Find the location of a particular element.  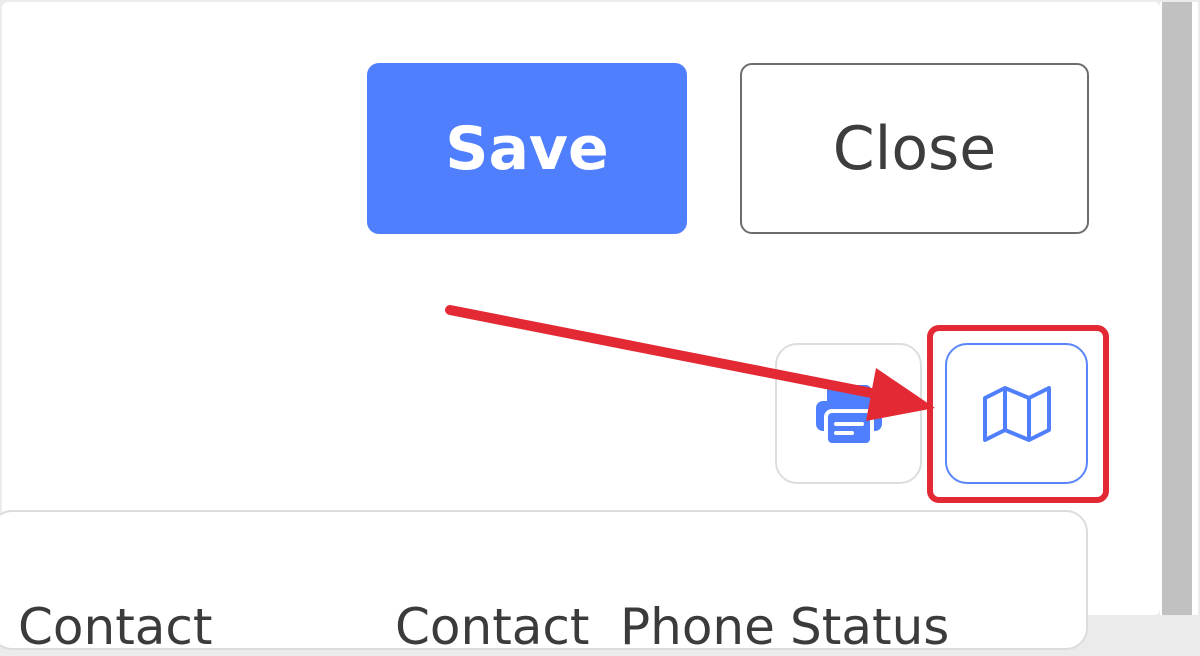

column-header-status: Status is located at coordinates (869, 627).